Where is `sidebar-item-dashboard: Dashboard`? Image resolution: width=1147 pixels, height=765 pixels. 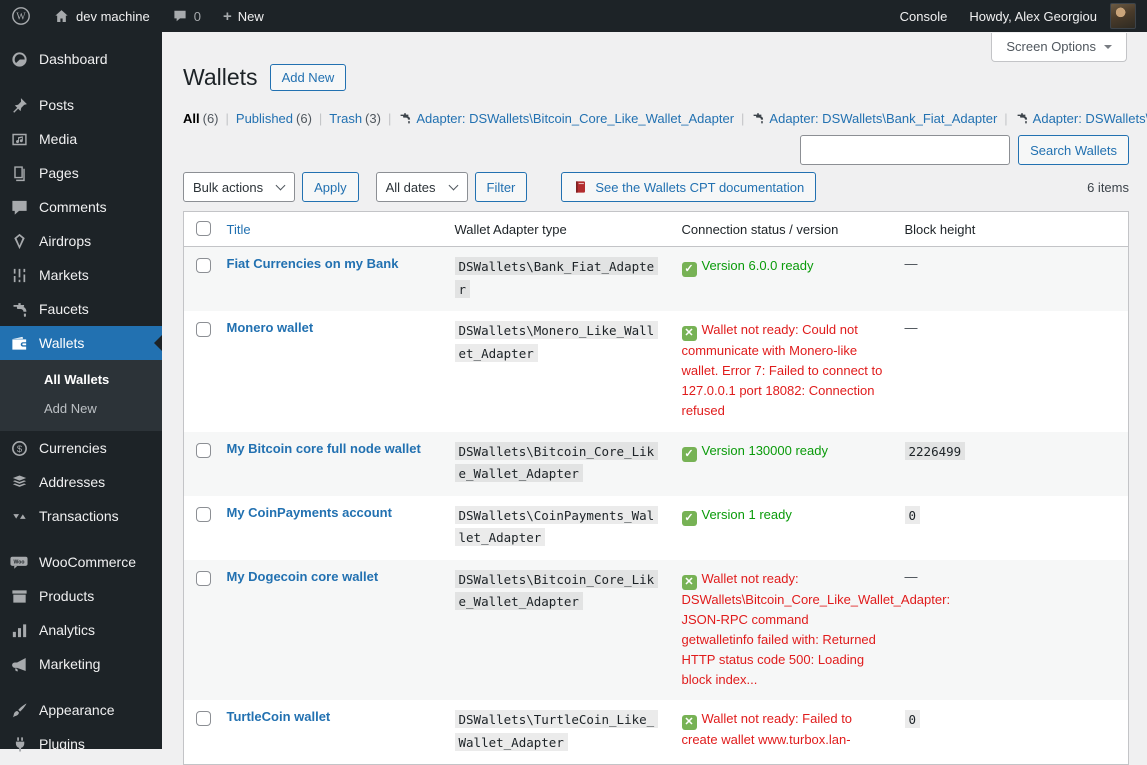 sidebar-item-dashboard: Dashboard is located at coordinates (81, 59).